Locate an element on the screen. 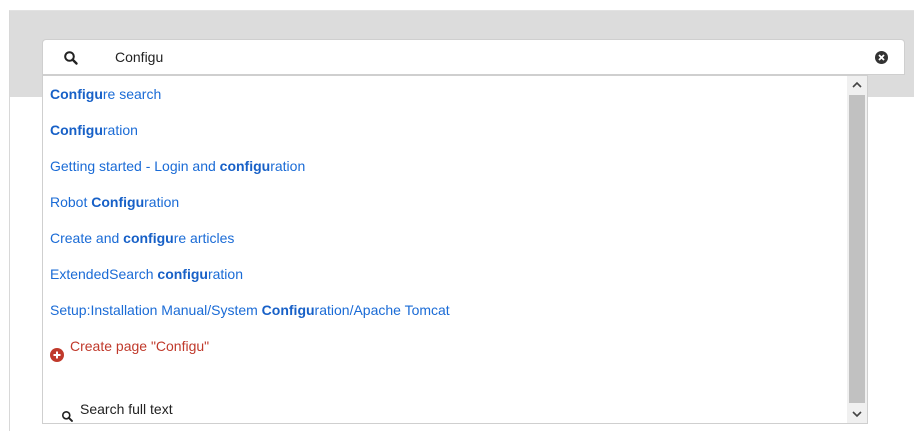  scrollbar-thumb is located at coordinates (857, 249).